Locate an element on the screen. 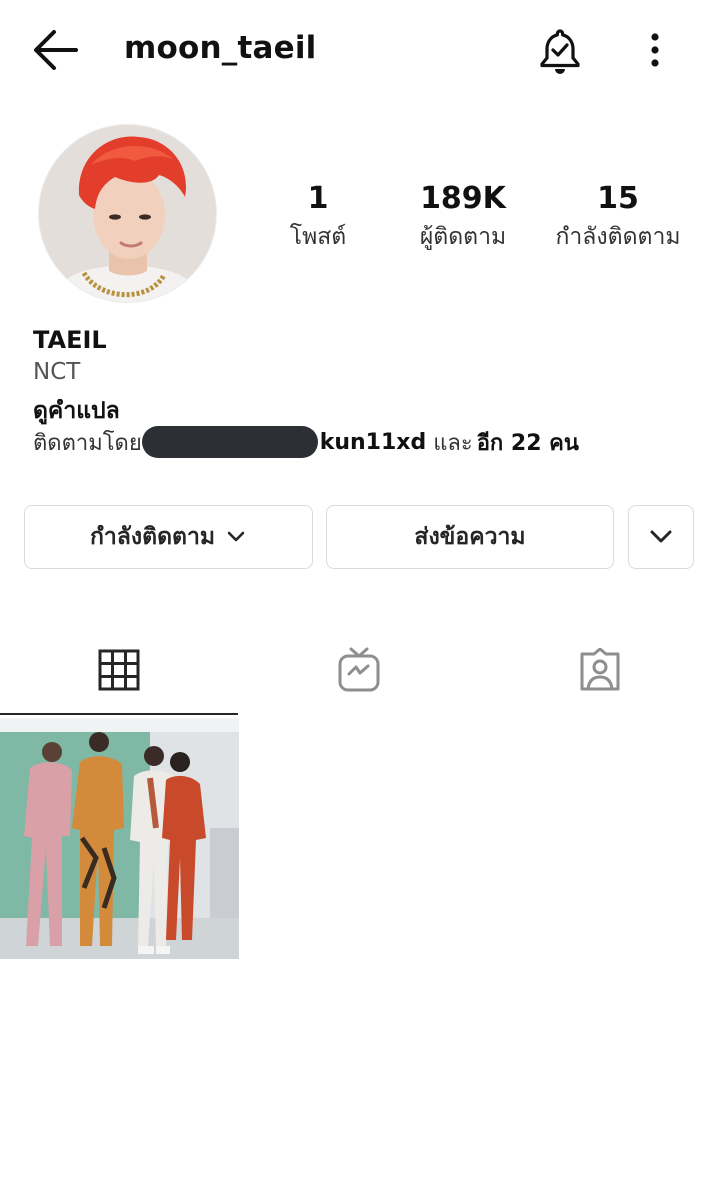  arrow-left-icon is located at coordinates (56, 50).